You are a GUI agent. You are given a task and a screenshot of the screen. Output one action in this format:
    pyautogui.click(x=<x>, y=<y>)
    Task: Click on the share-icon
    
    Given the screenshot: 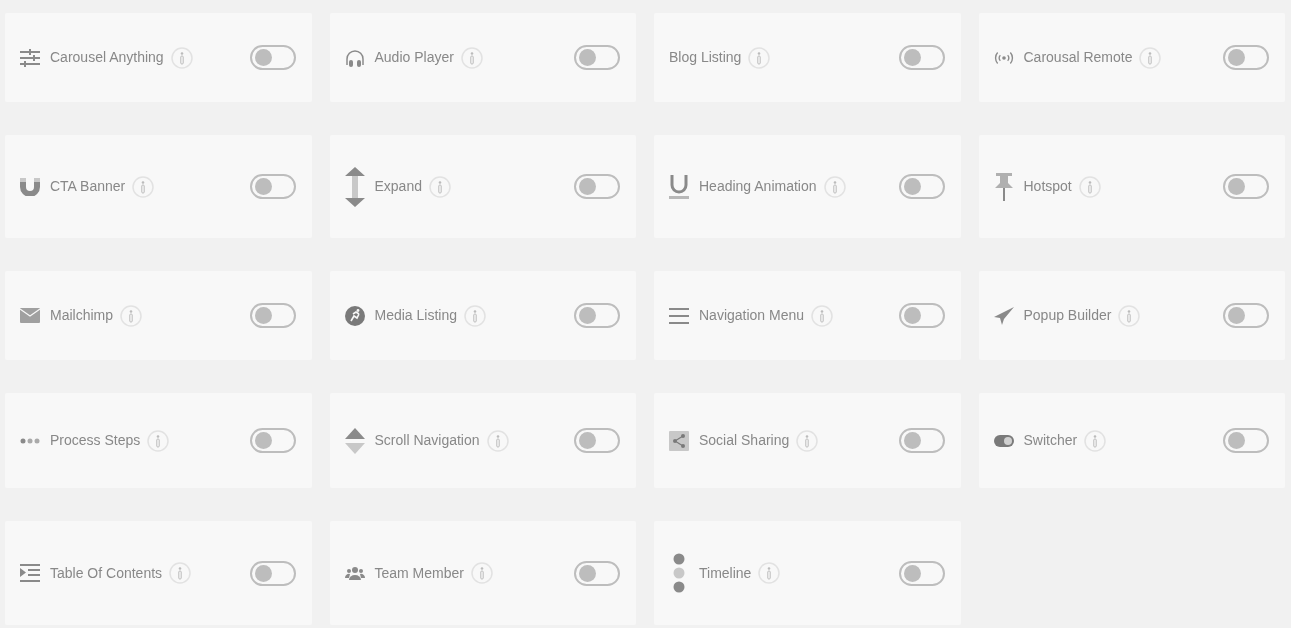 What is the action you would take?
    pyautogui.click(x=679, y=440)
    